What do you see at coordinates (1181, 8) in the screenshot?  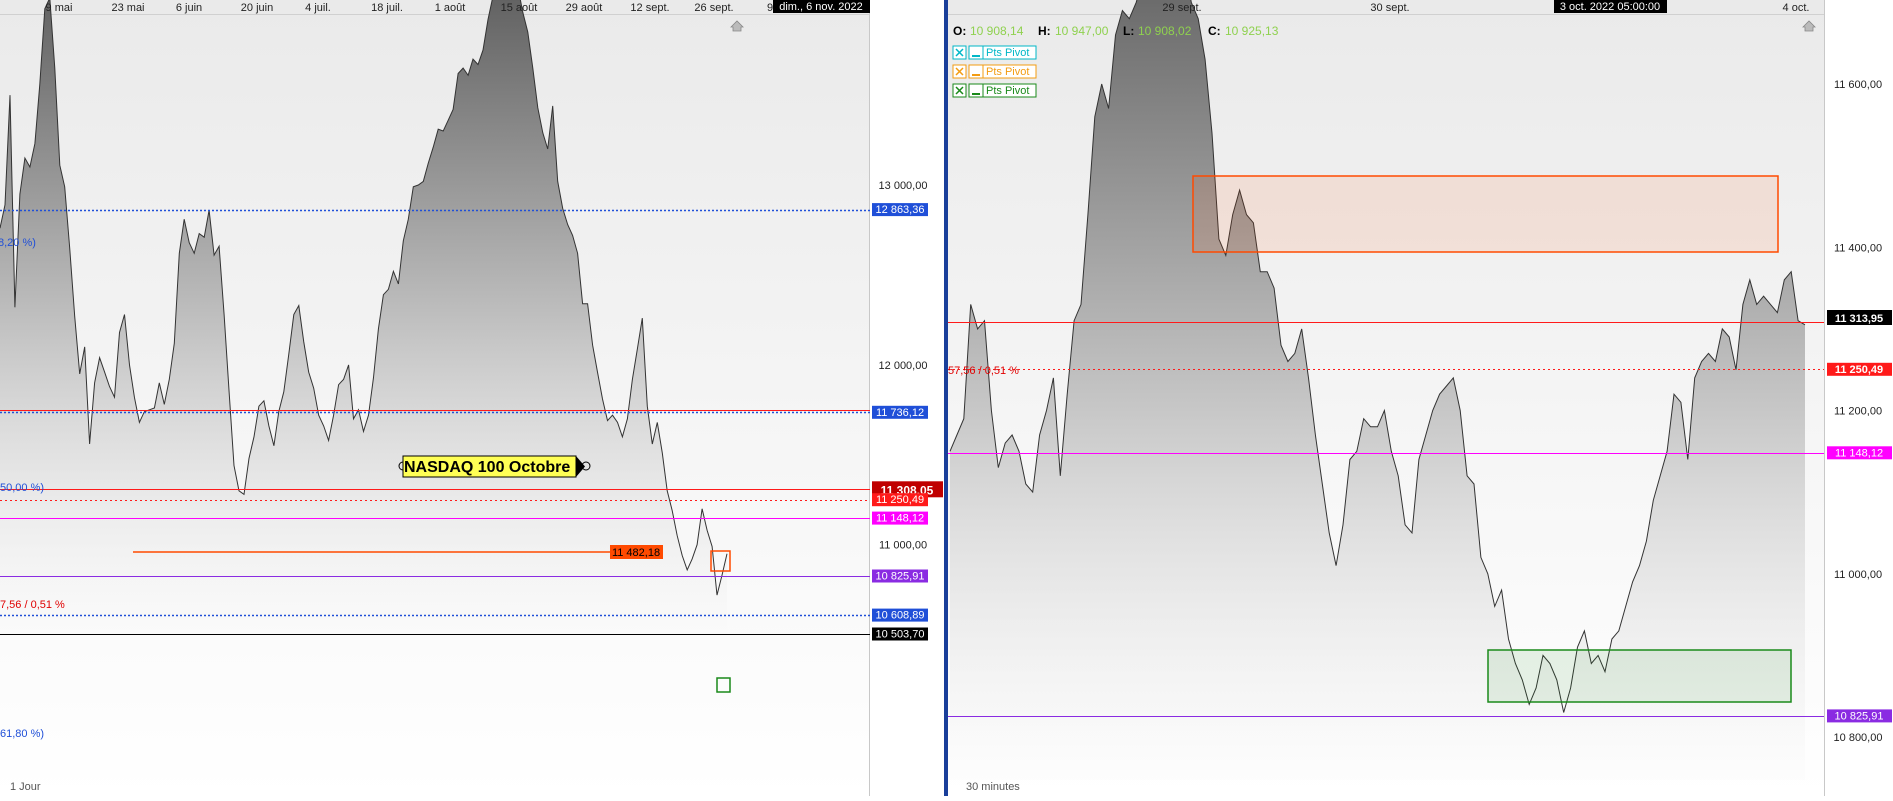 I see `date-axis-label: 29 sept.` at bounding box center [1181, 8].